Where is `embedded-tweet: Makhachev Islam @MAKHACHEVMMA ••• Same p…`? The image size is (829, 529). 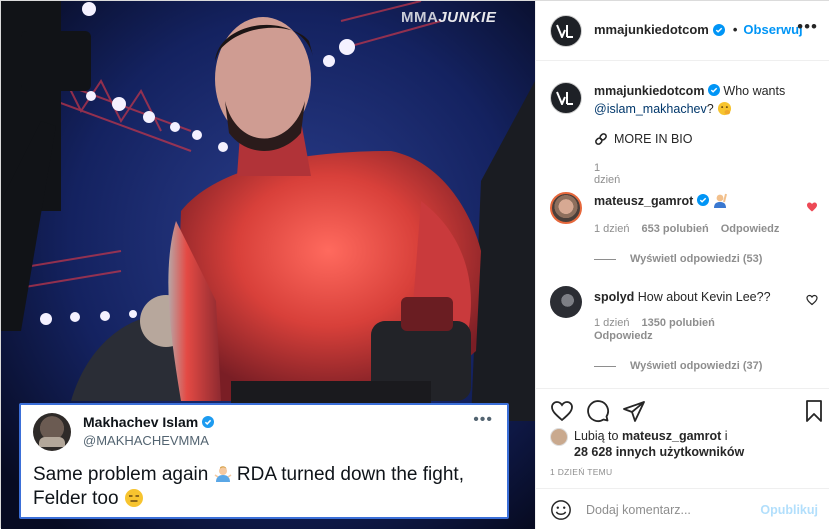
embedded-tweet: Makhachev Islam @MAKHACHEVMMA ••• Same p… is located at coordinates (264, 461).